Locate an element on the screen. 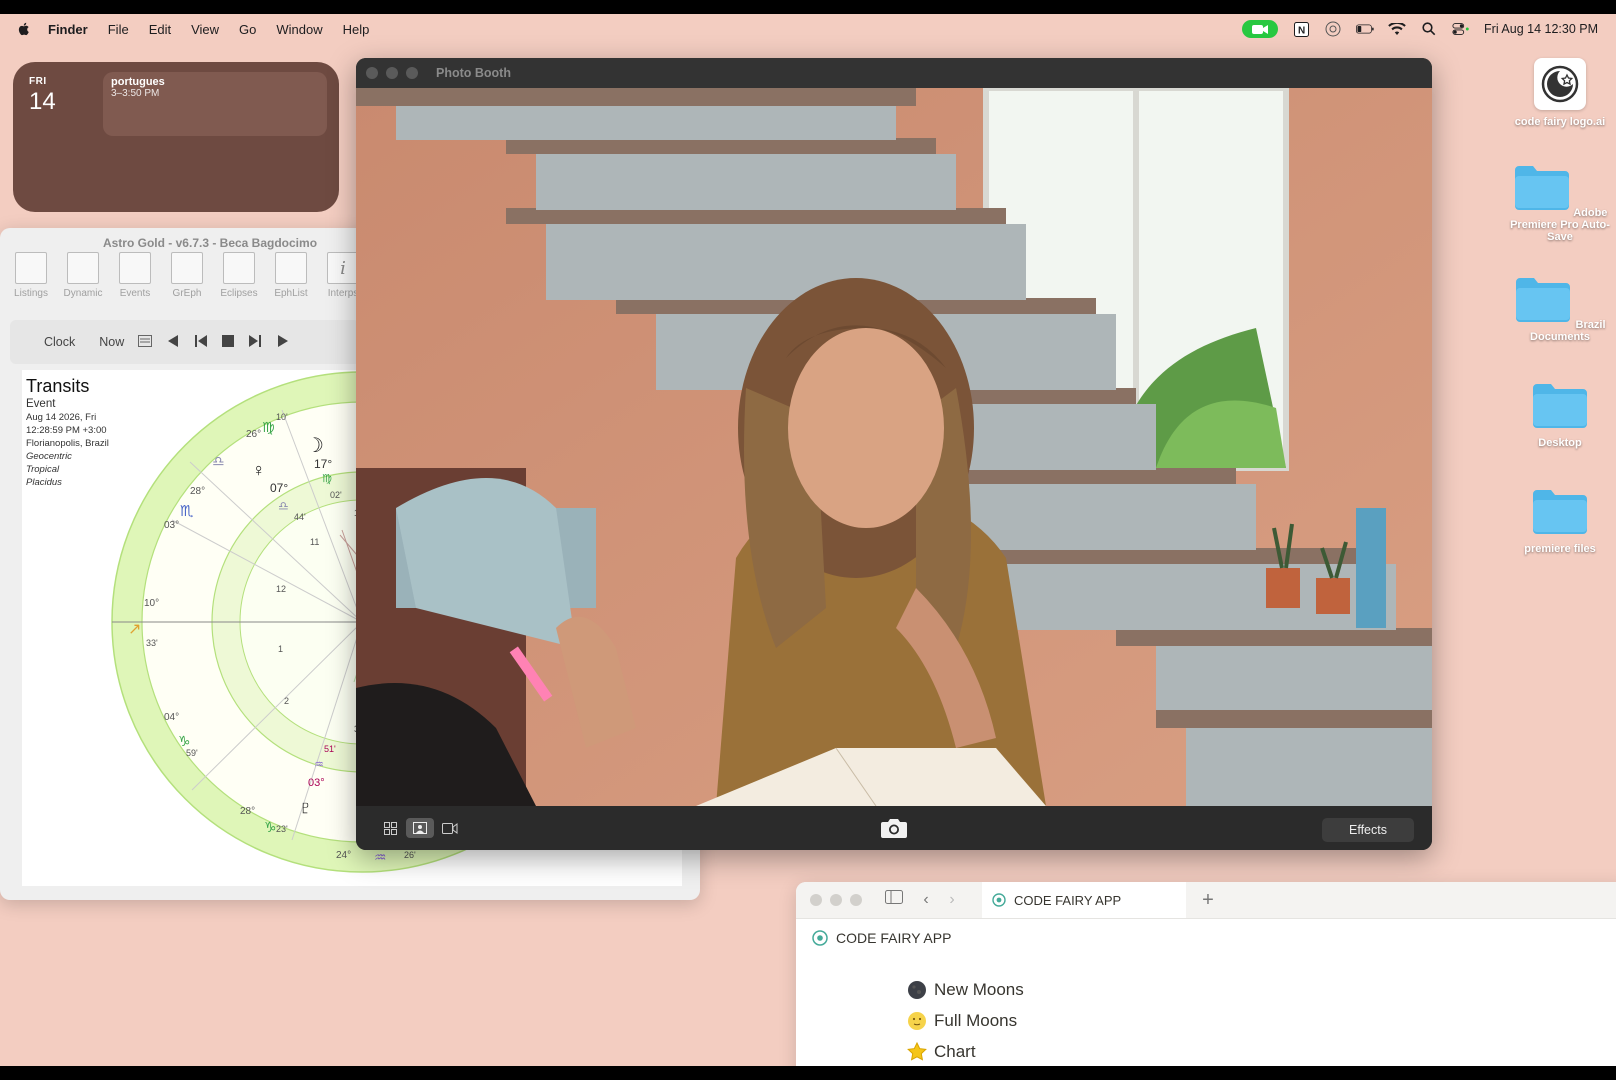 The image size is (1616, 1080). widget-weekday: FRI is located at coordinates (38, 81).